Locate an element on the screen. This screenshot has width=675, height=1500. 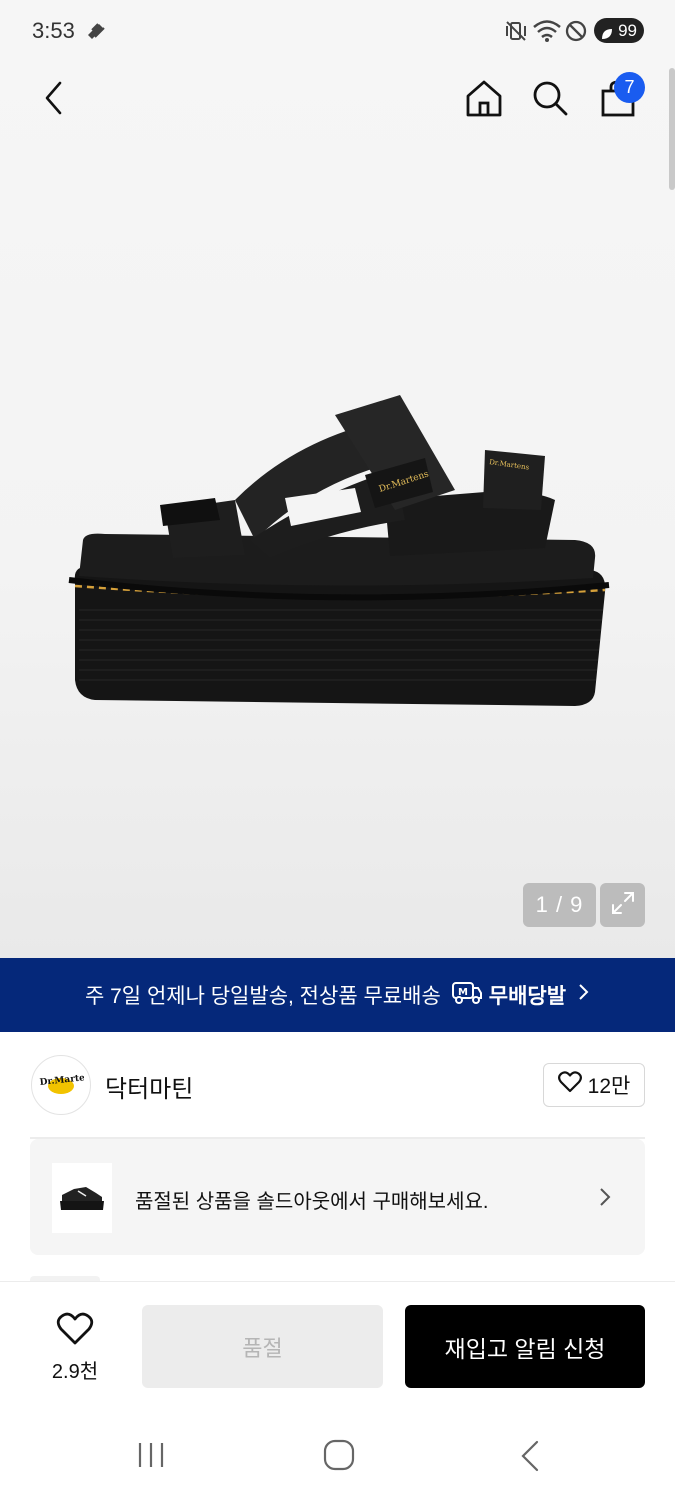
promo-badge: M 무배당발 is located at coordinates (508, 995).